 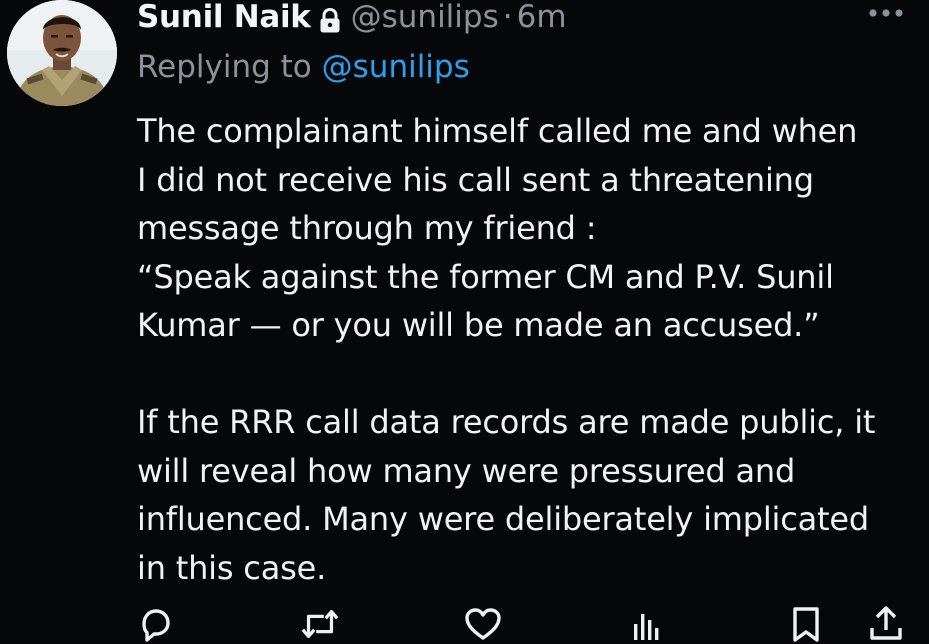 What do you see at coordinates (330, 18) in the screenshot?
I see `lock-icon` at bounding box center [330, 18].